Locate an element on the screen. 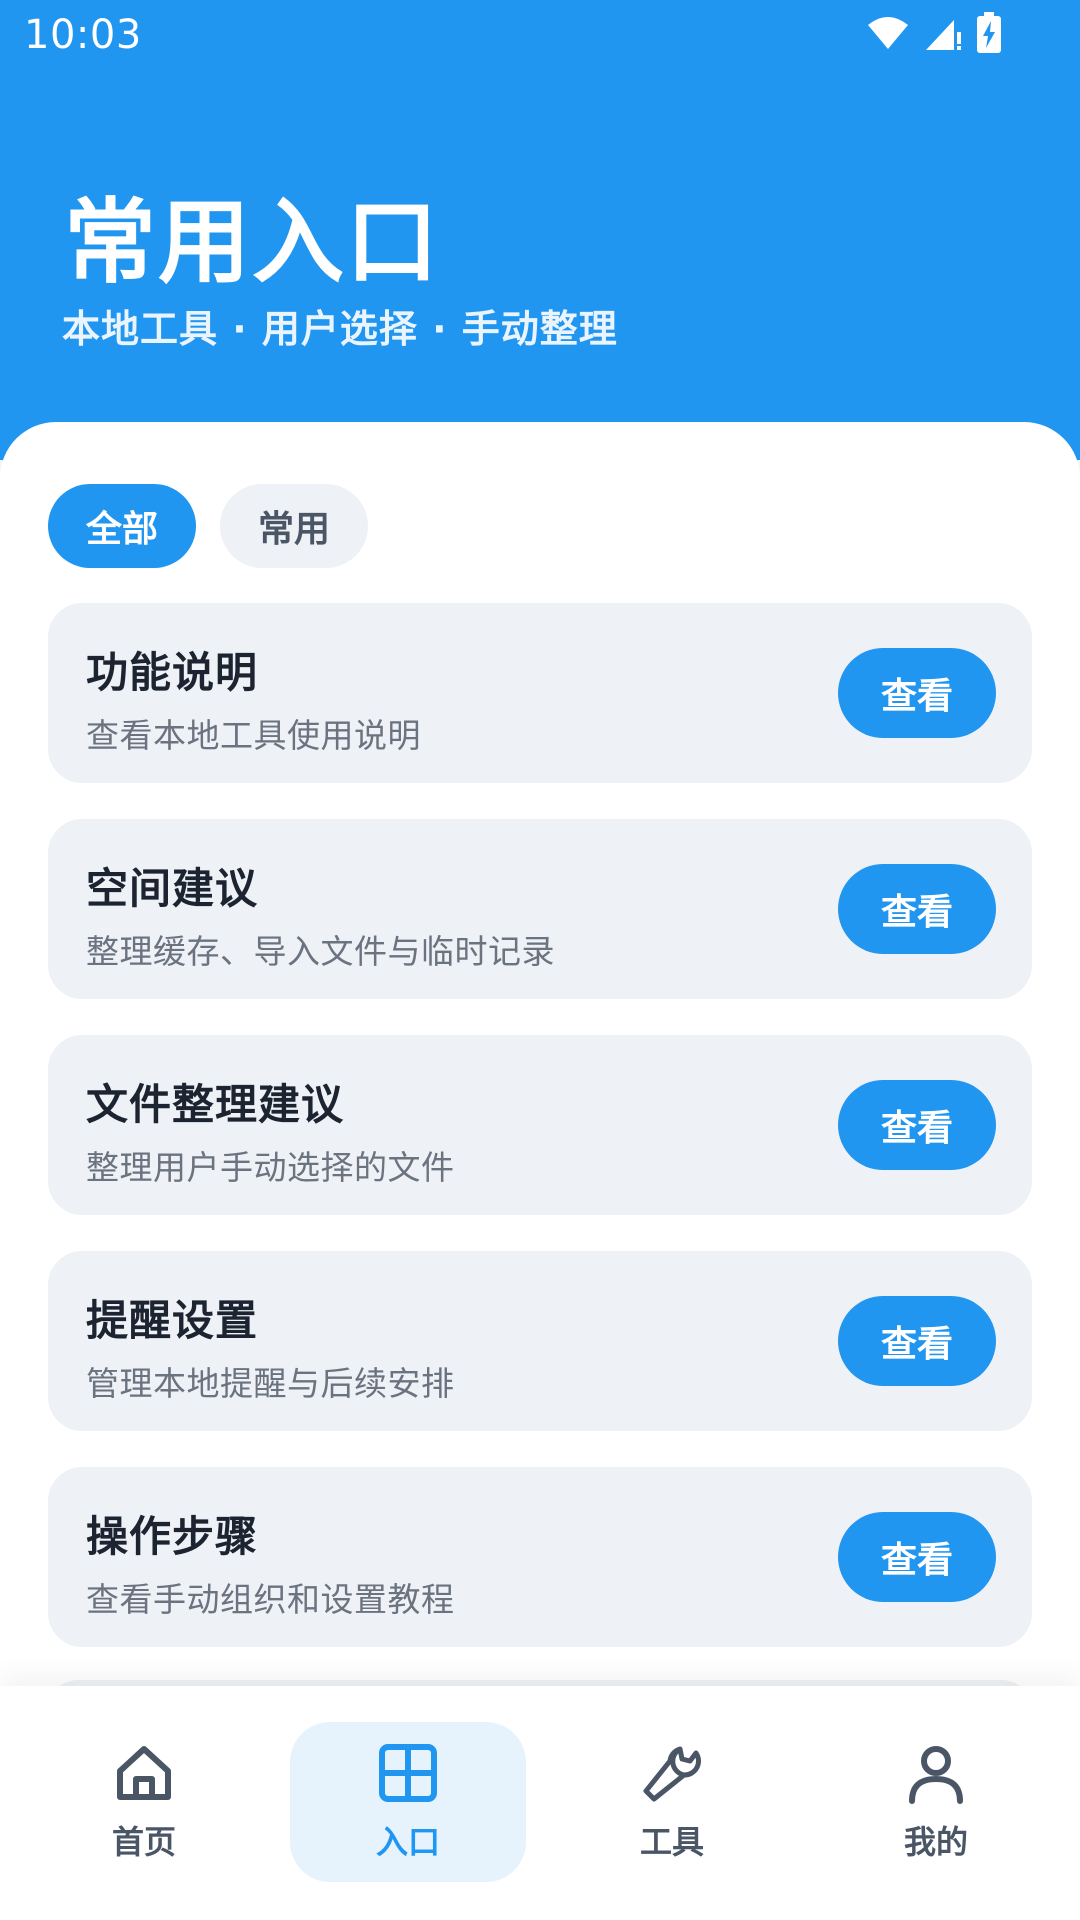 The image size is (1080, 1920). nav-item-profile: 我的 is located at coordinates (936, 1802).